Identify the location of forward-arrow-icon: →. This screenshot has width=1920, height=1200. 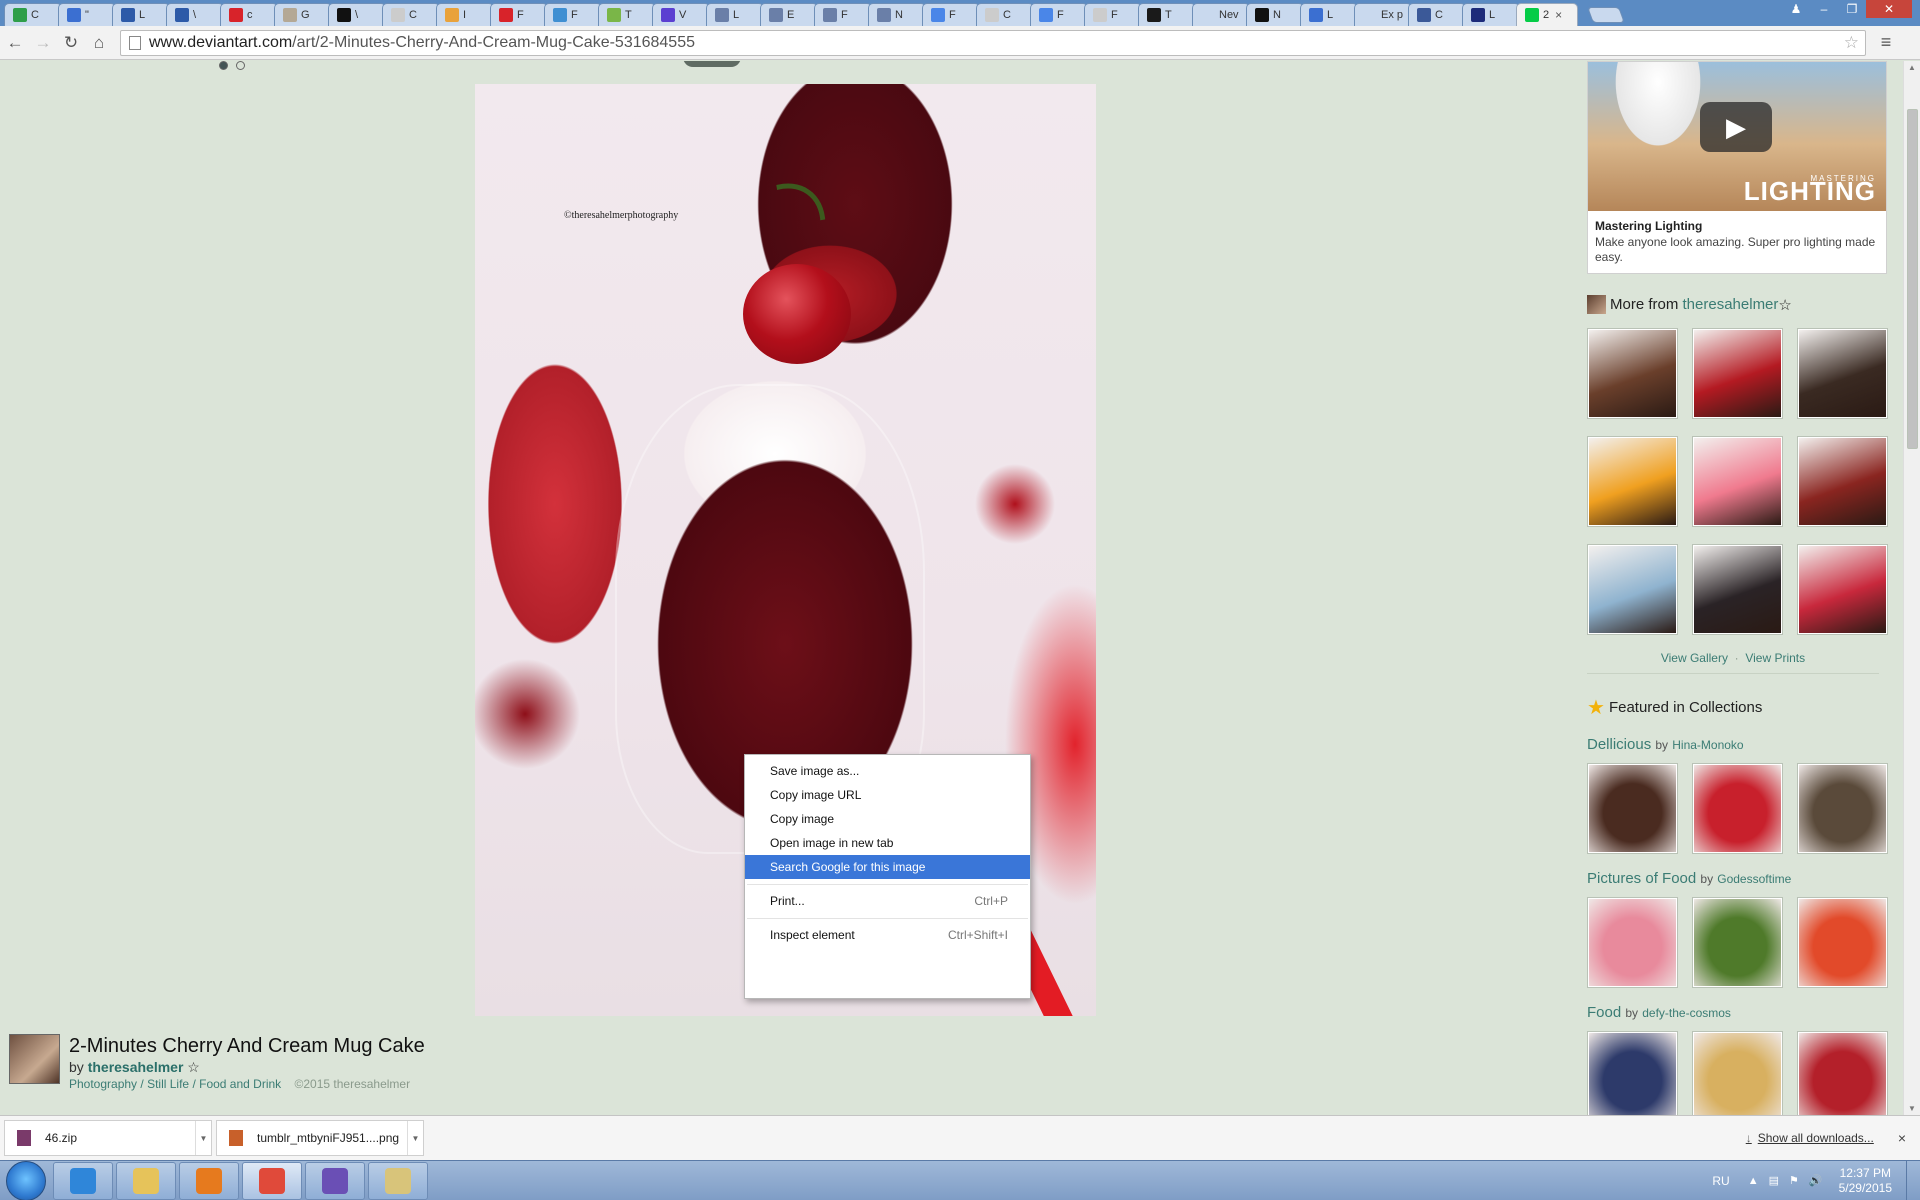
(43, 43).